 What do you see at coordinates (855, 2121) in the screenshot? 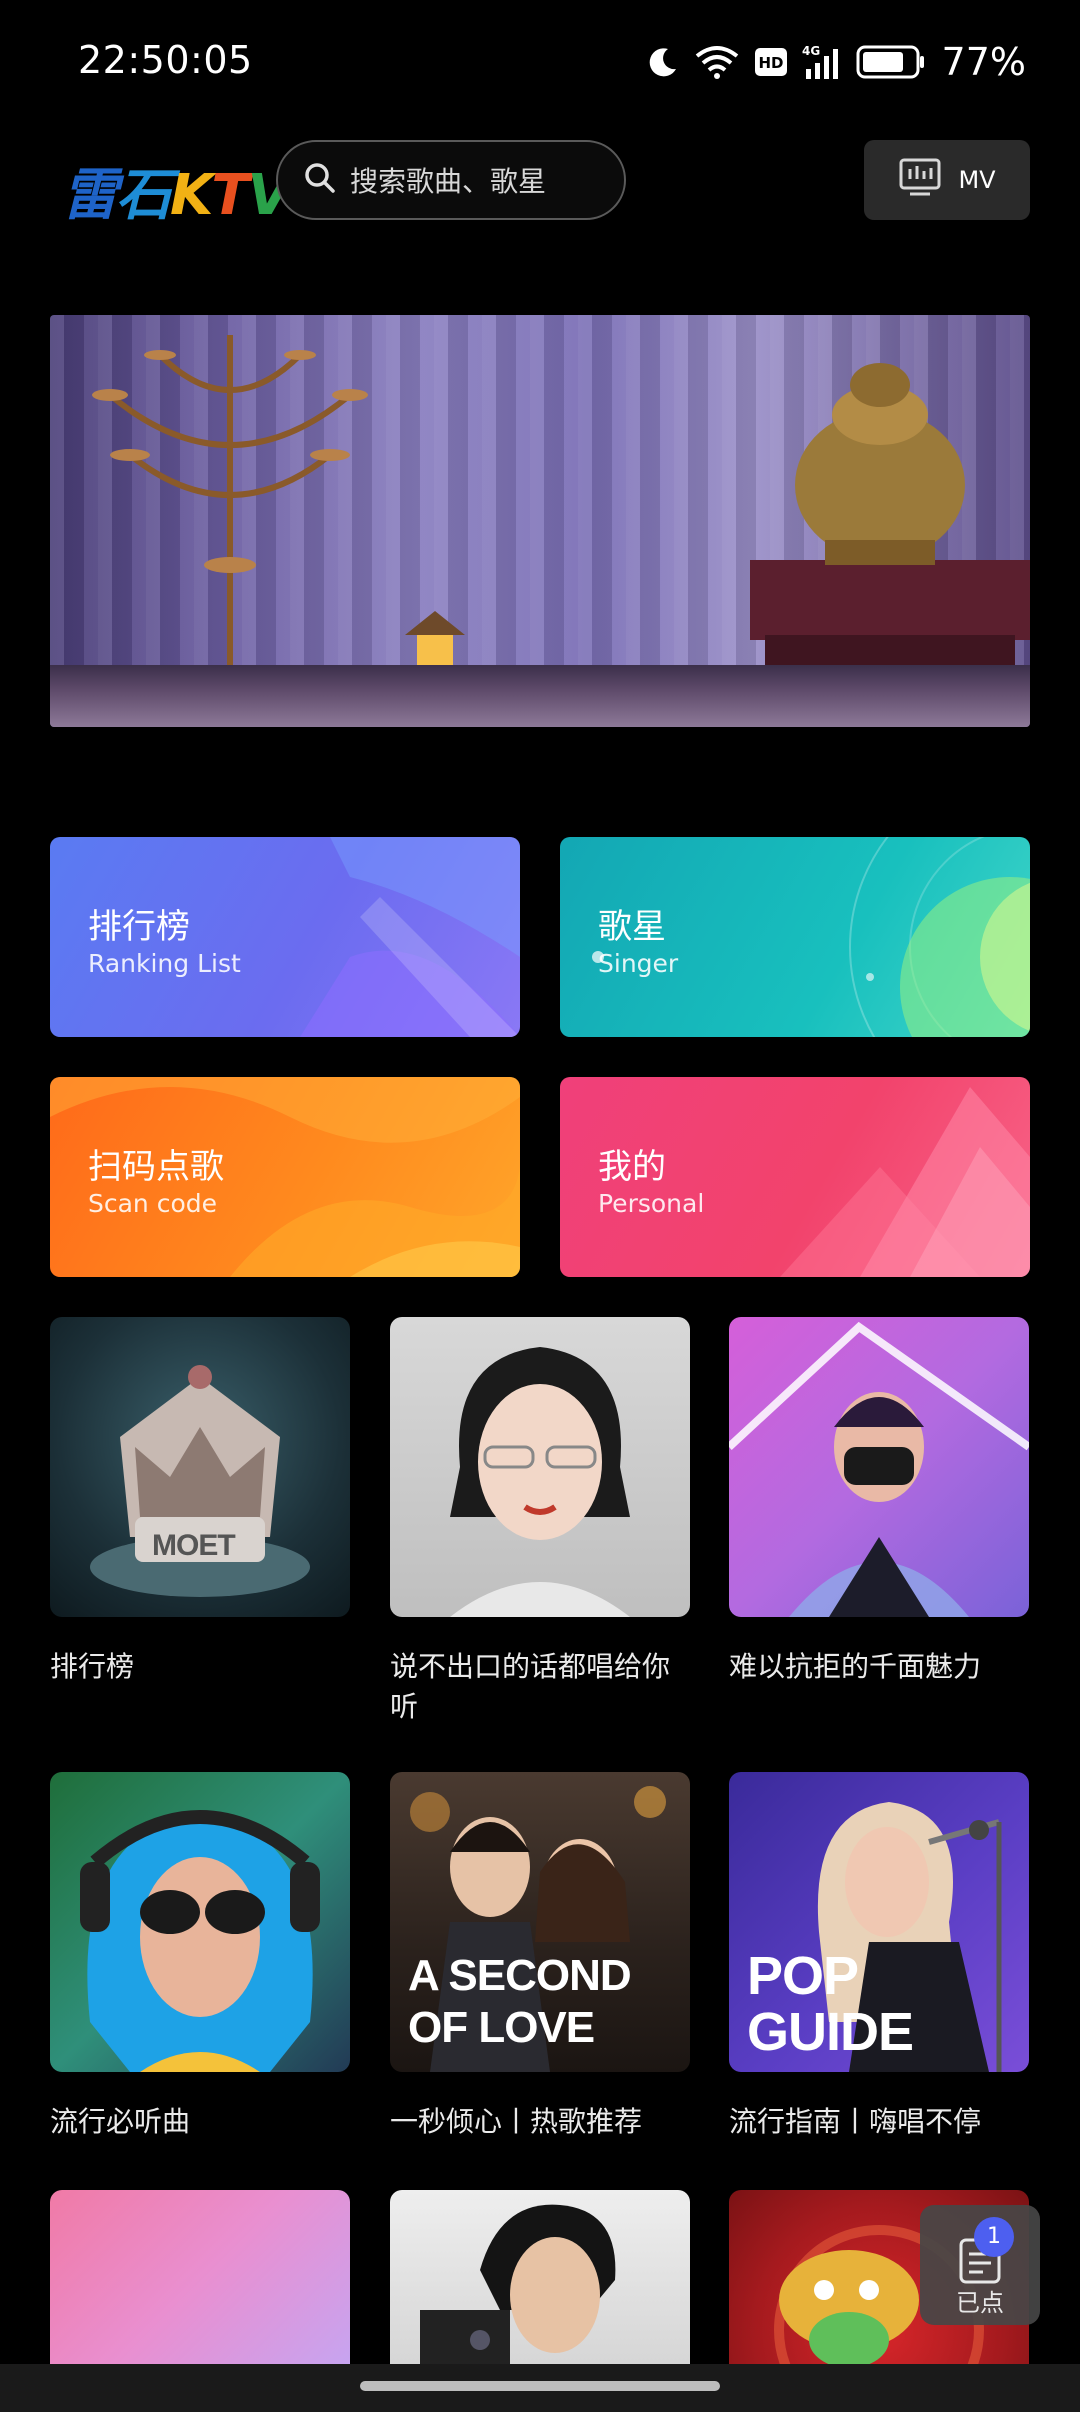
I see `playlist-title: 流行指南丨嗨唱不停` at bounding box center [855, 2121].